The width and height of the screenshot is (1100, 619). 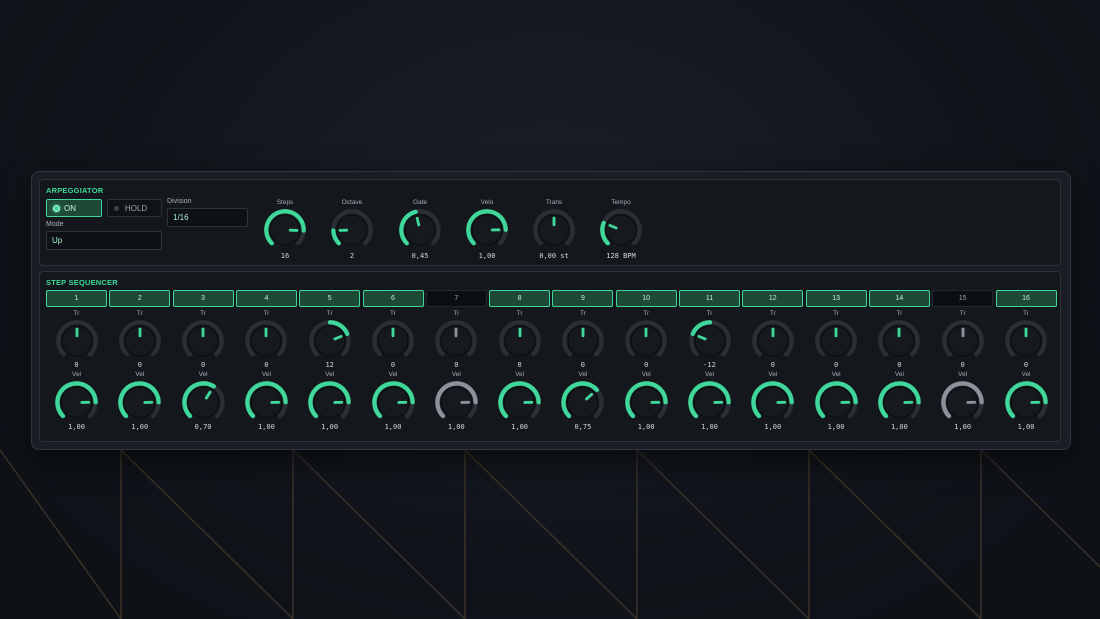 What do you see at coordinates (554, 202) in the screenshot?
I see `knob-label: Trans` at bounding box center [554, 202].